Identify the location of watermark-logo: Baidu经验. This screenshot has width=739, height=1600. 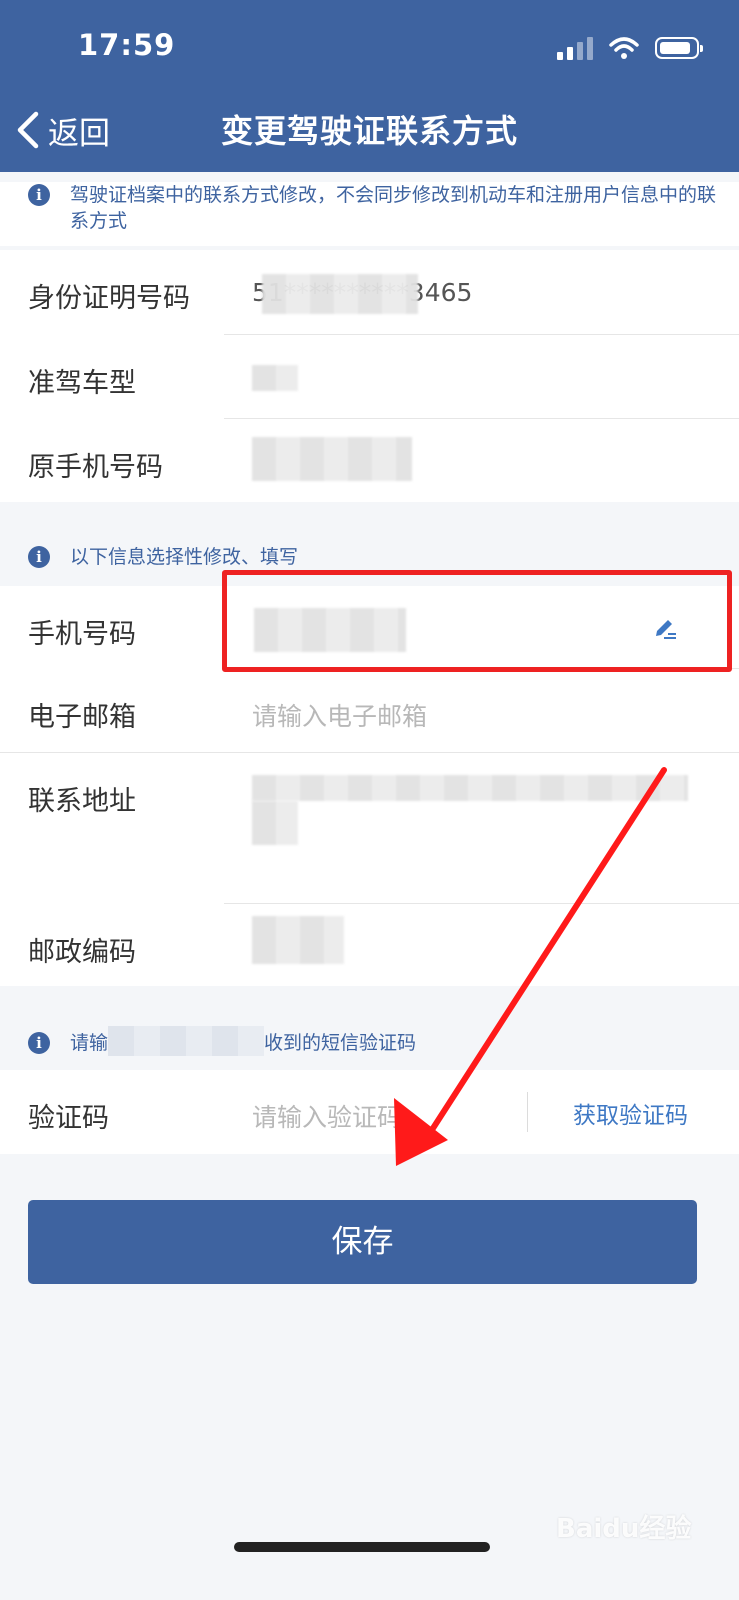
(624, 1529).